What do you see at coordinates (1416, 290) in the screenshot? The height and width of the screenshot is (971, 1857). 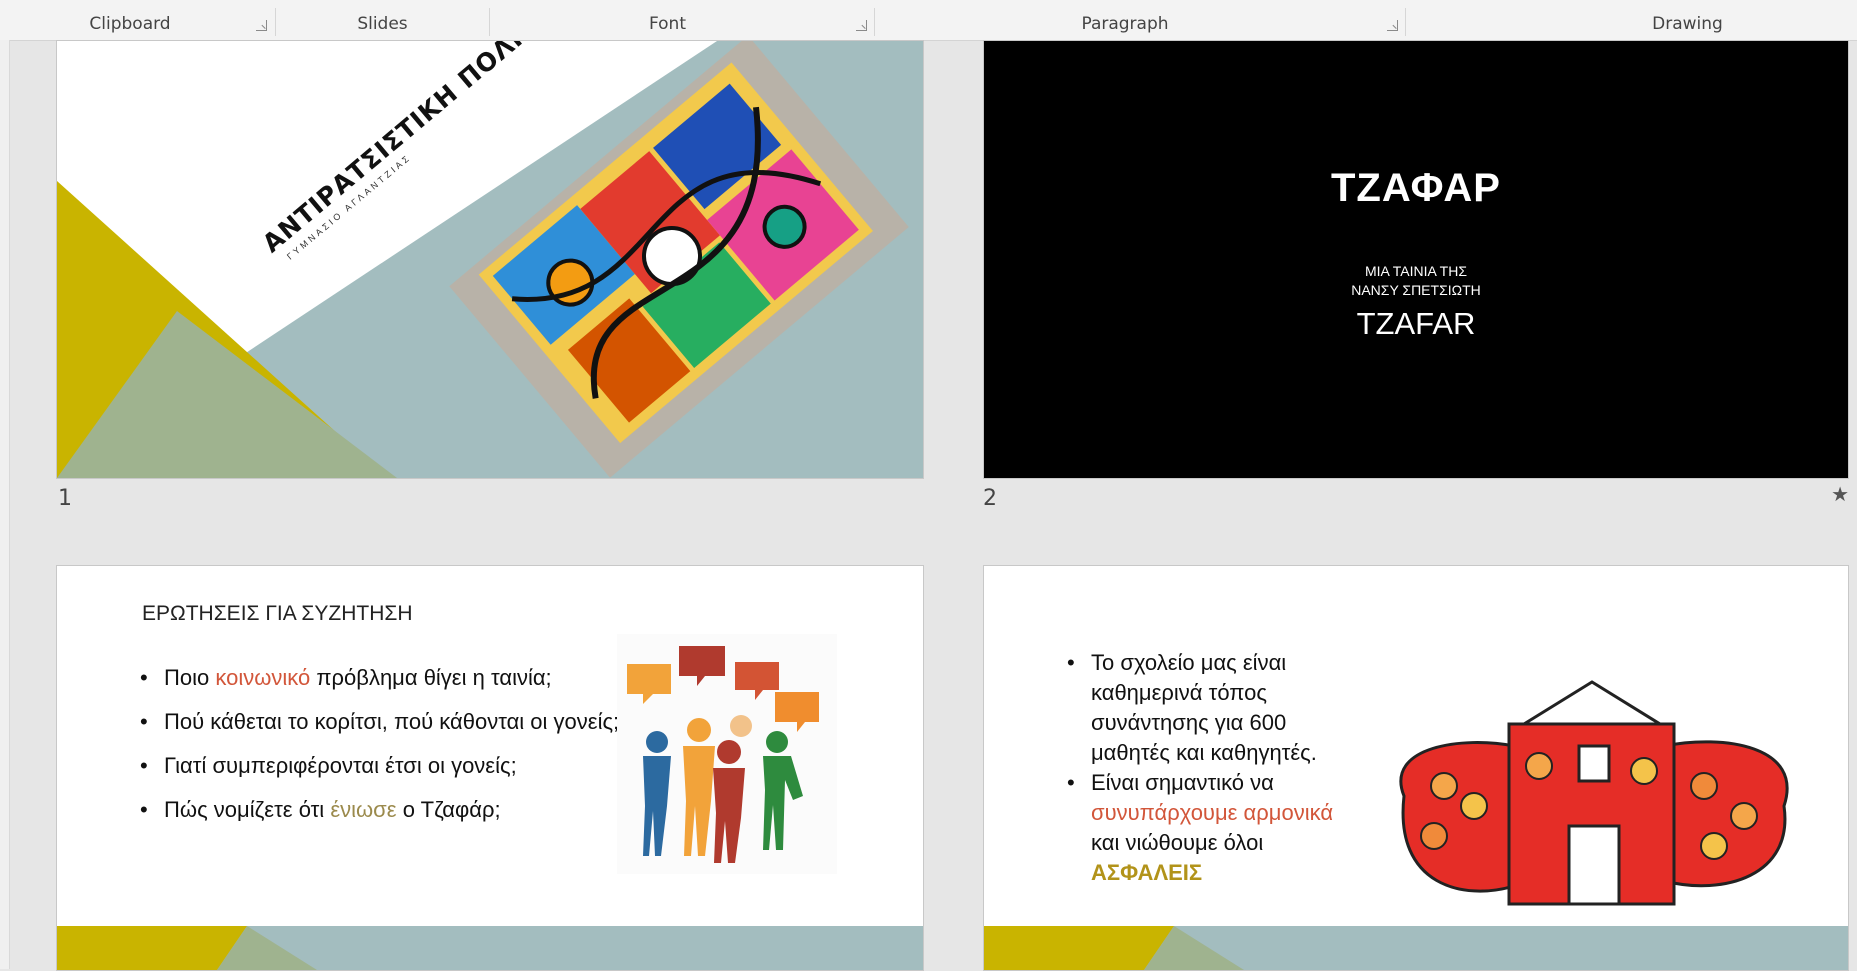 I see `slide-2-subtitle-line-2: ΝΑΝΣΥ ΣΠΕΤΣΙΩΤΗ` at bounding box center [1416, 290].